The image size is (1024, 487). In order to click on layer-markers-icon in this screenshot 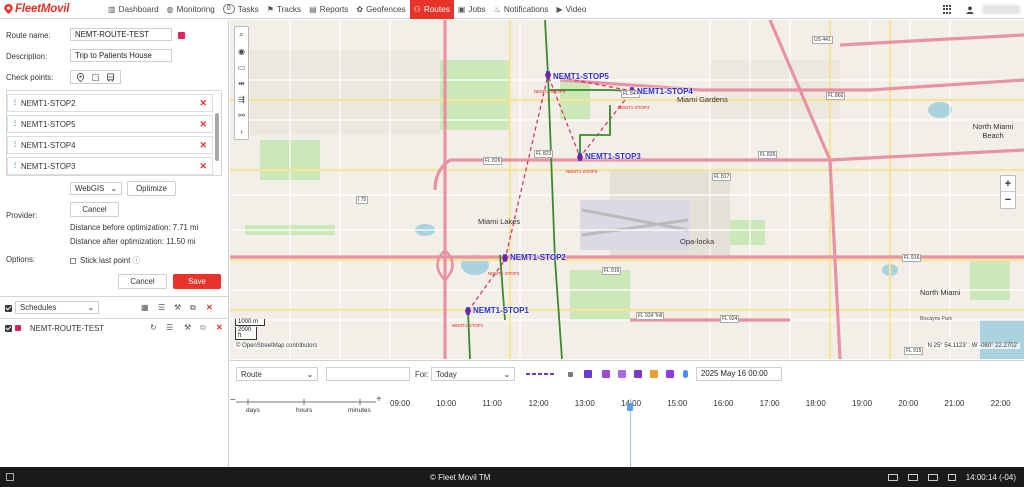, I will do `click(588, 374)`.